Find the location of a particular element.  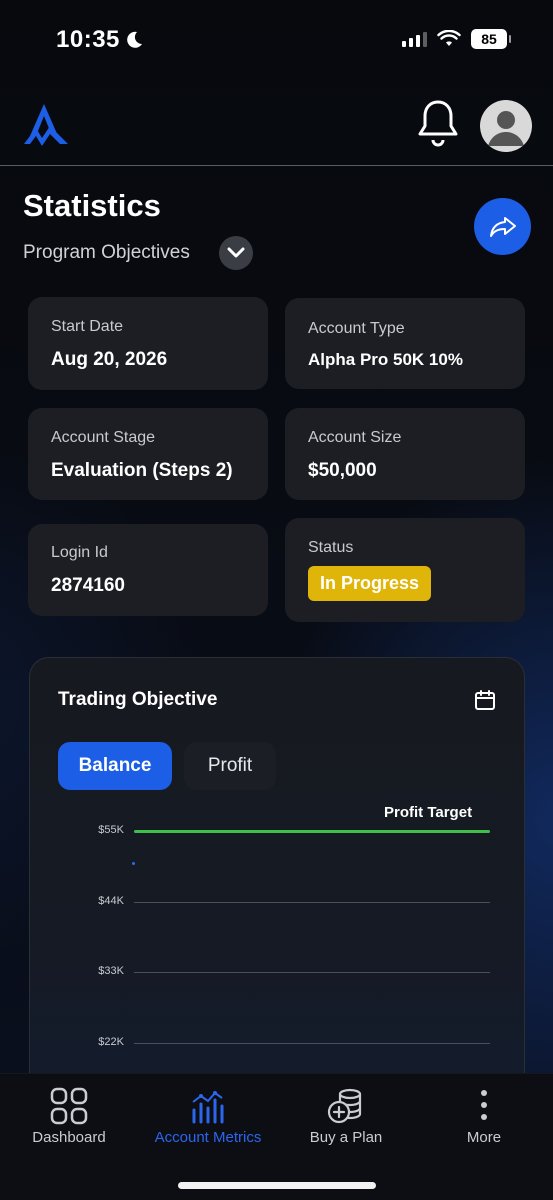

wifi-icon is located at coordinates (449, 38).